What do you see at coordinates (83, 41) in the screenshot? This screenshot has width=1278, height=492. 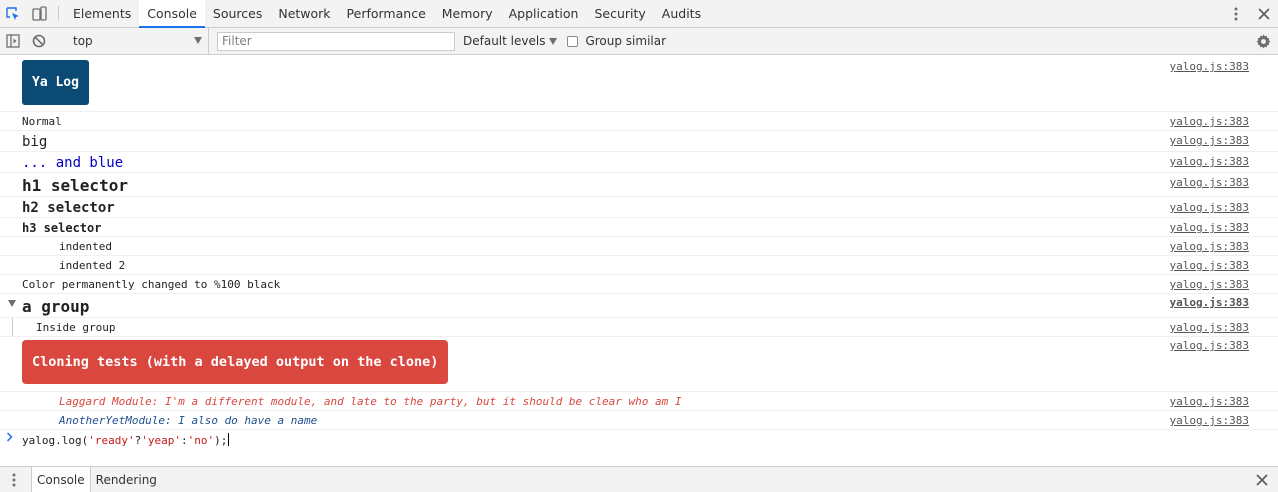 I see `context-selector-value: top` at bounding box center [83, 41].